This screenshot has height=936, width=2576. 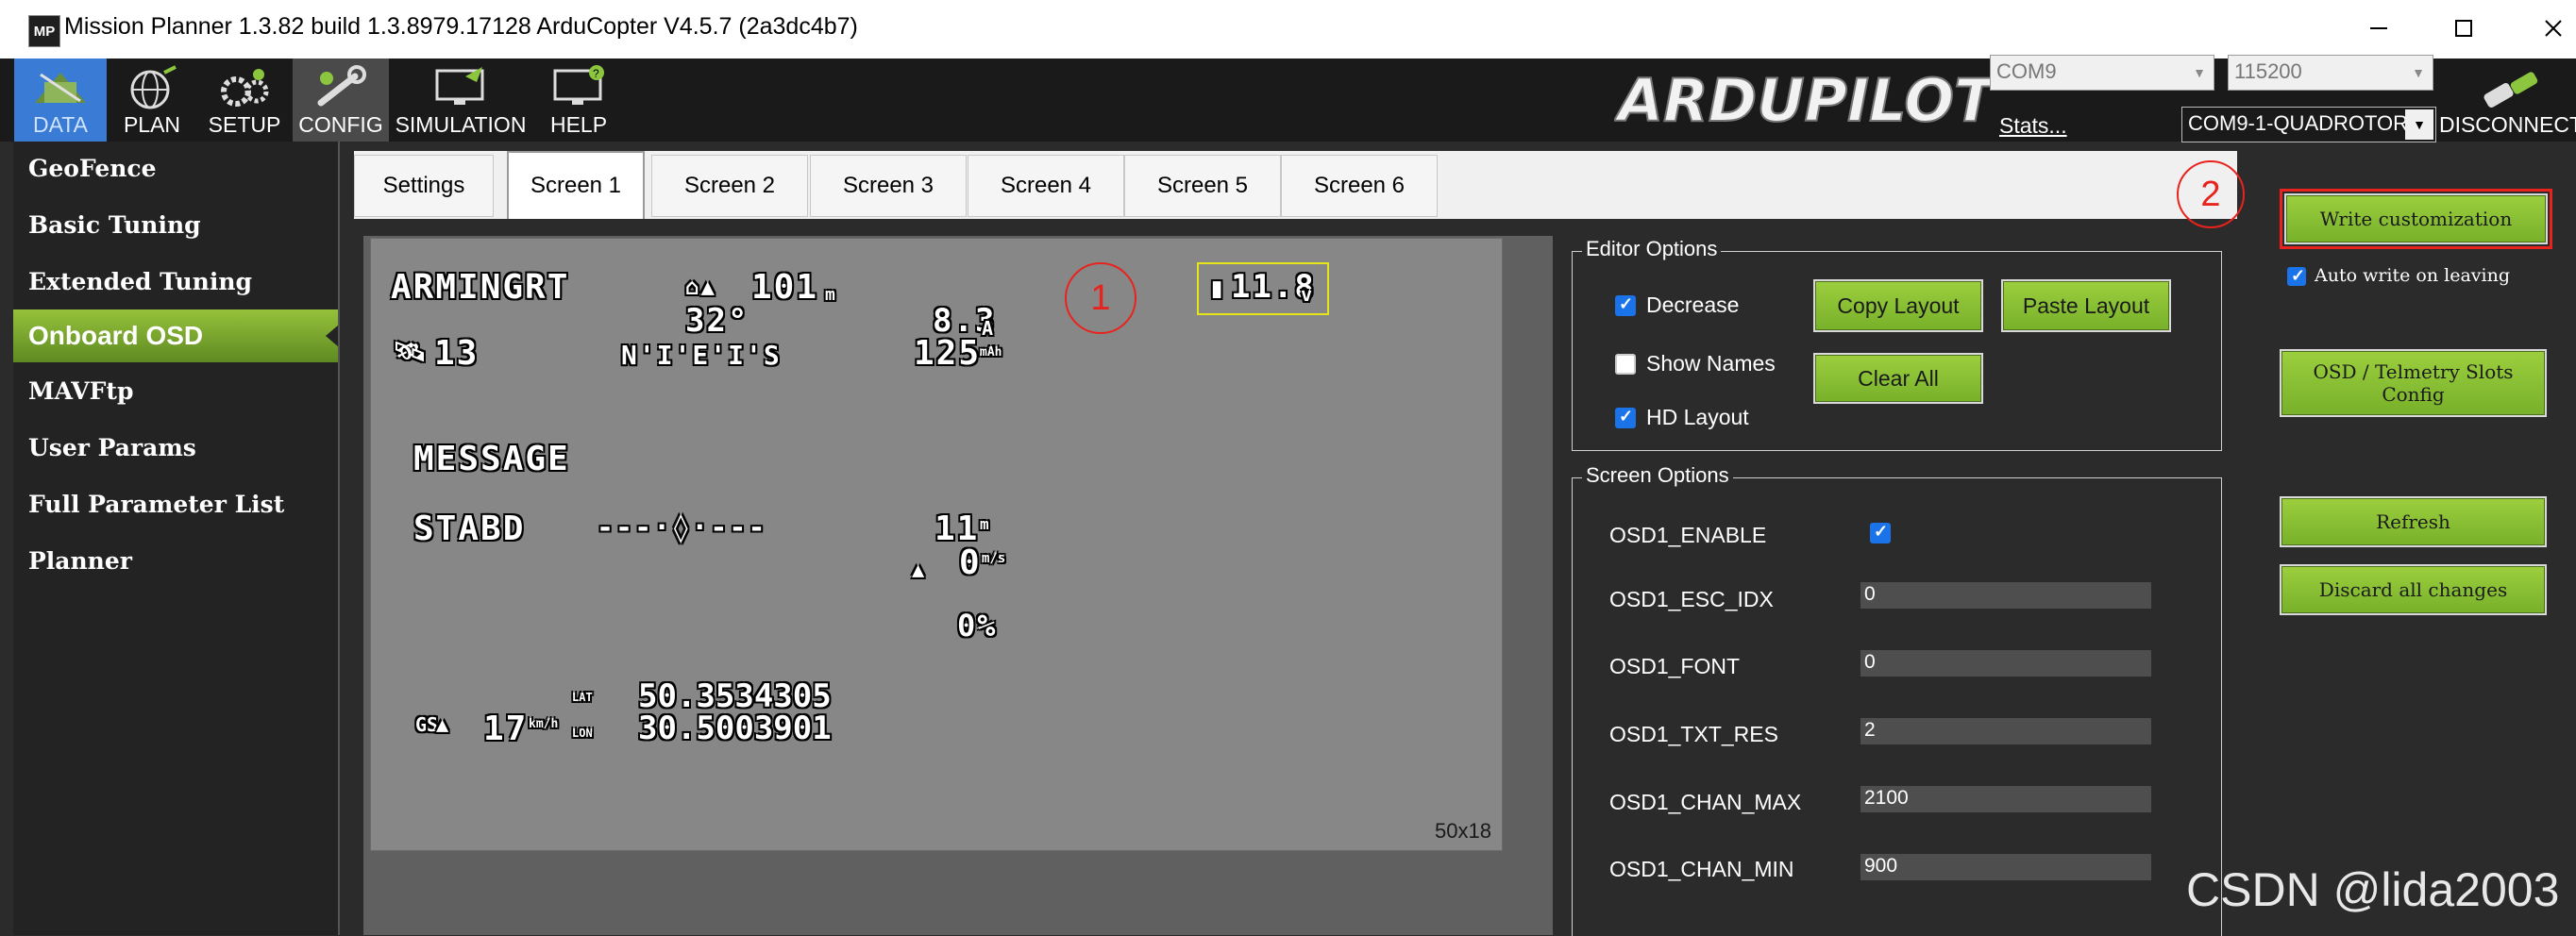 I want to click on tab-settings: Settings, so click(x=424, y=186).